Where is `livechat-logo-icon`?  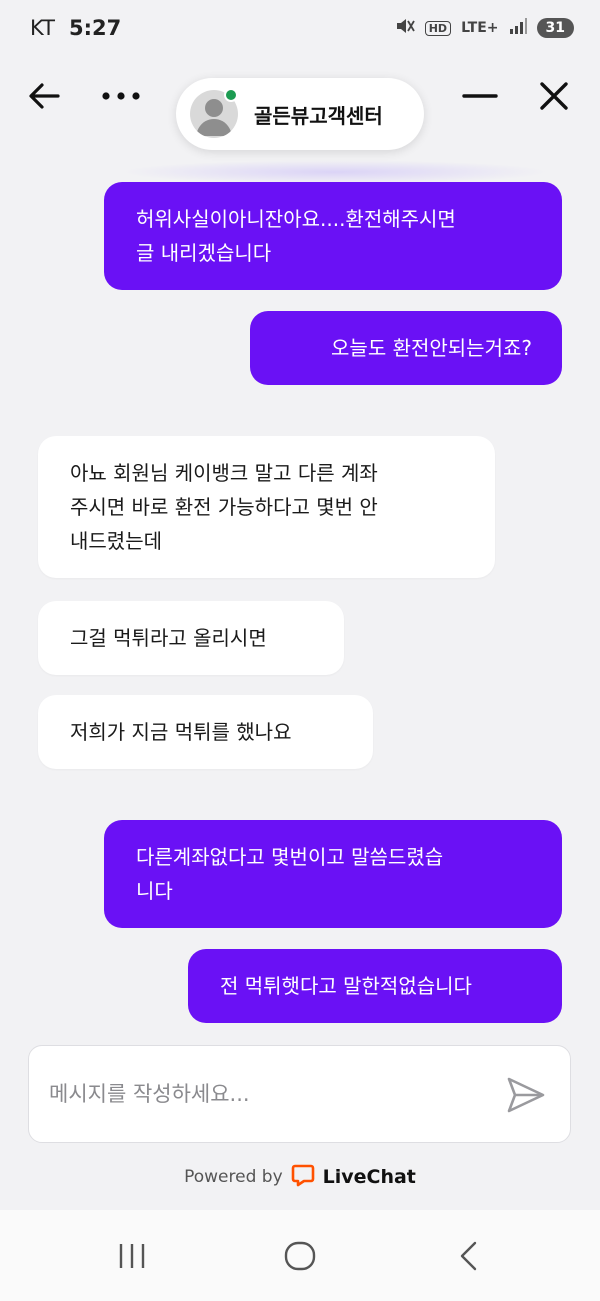
livechat-logo-icon is located at coordinates (303, 1177).